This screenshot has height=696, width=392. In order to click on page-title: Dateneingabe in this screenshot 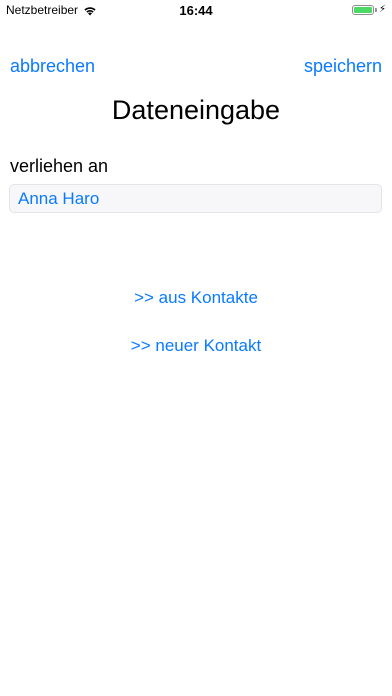, I will do `click(196, 110)`.